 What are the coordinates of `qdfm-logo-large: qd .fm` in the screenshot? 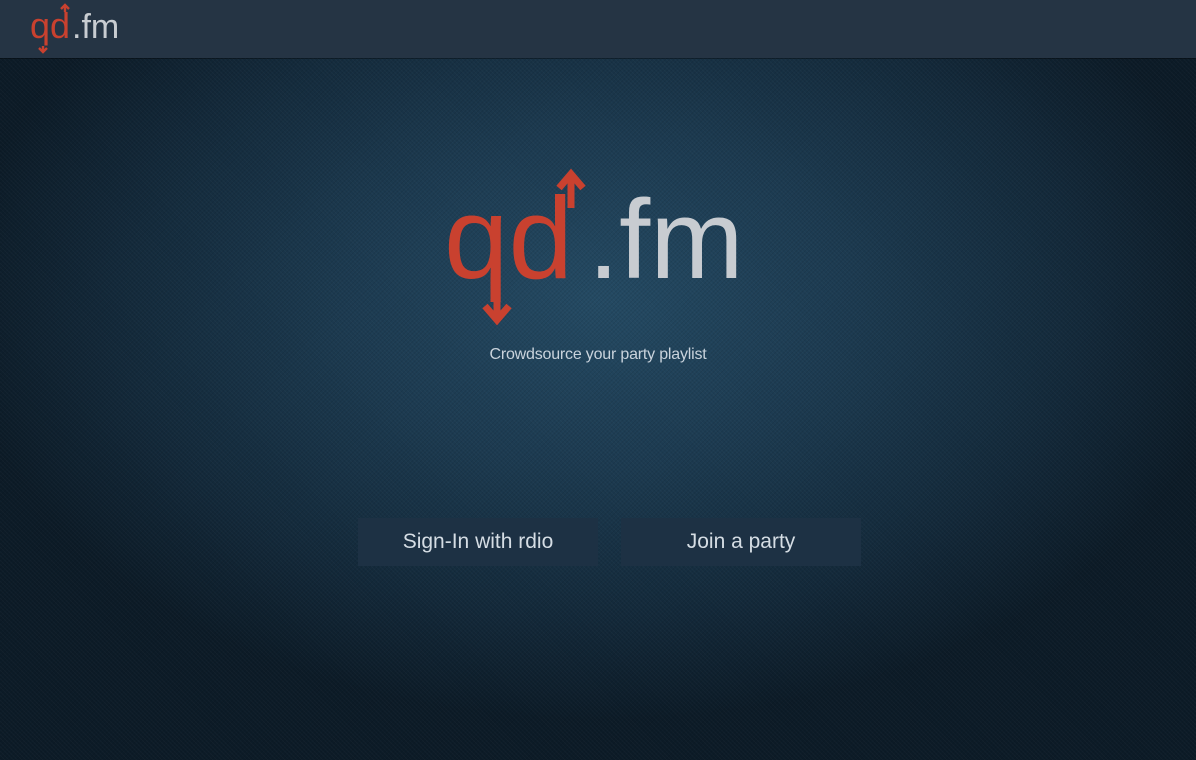 It's located at (594, 247).